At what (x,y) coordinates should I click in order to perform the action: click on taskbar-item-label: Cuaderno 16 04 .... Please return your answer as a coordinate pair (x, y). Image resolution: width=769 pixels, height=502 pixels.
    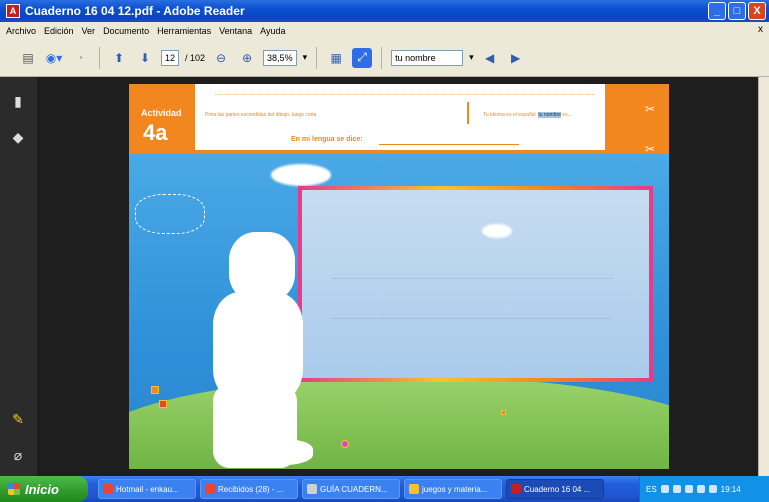
    Looking at the image, I should click on (557, 489).